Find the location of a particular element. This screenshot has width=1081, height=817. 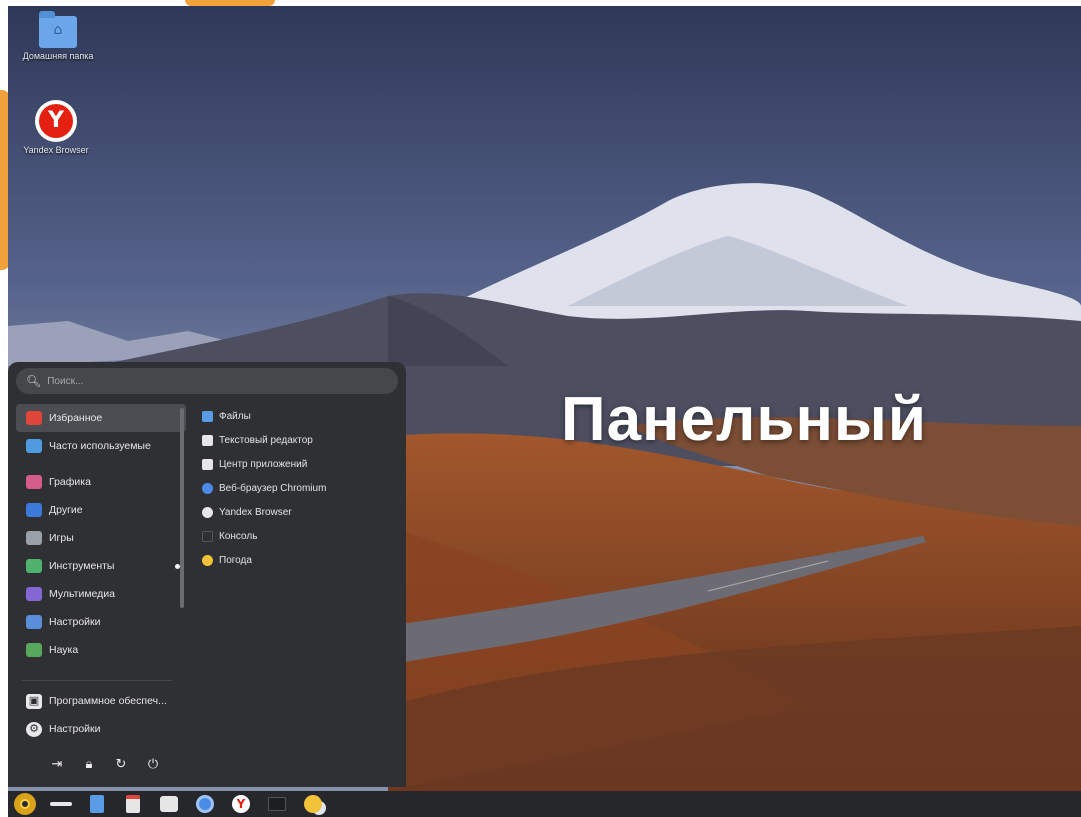

category-label: Инструменты is located at coordinates (82, 566).